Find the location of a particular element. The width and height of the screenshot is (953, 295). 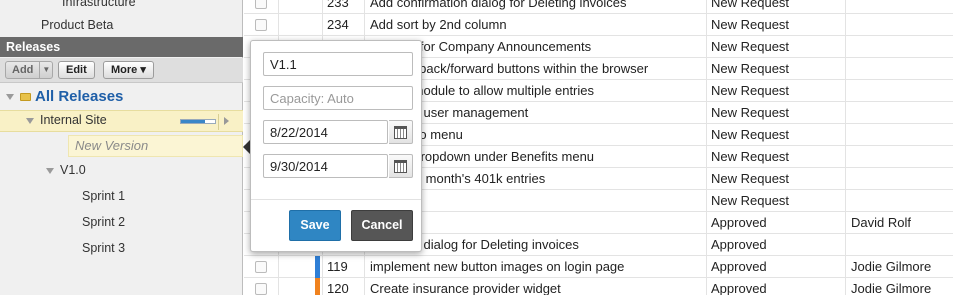

start-date-picker-button is located at coordinates (401, 132).